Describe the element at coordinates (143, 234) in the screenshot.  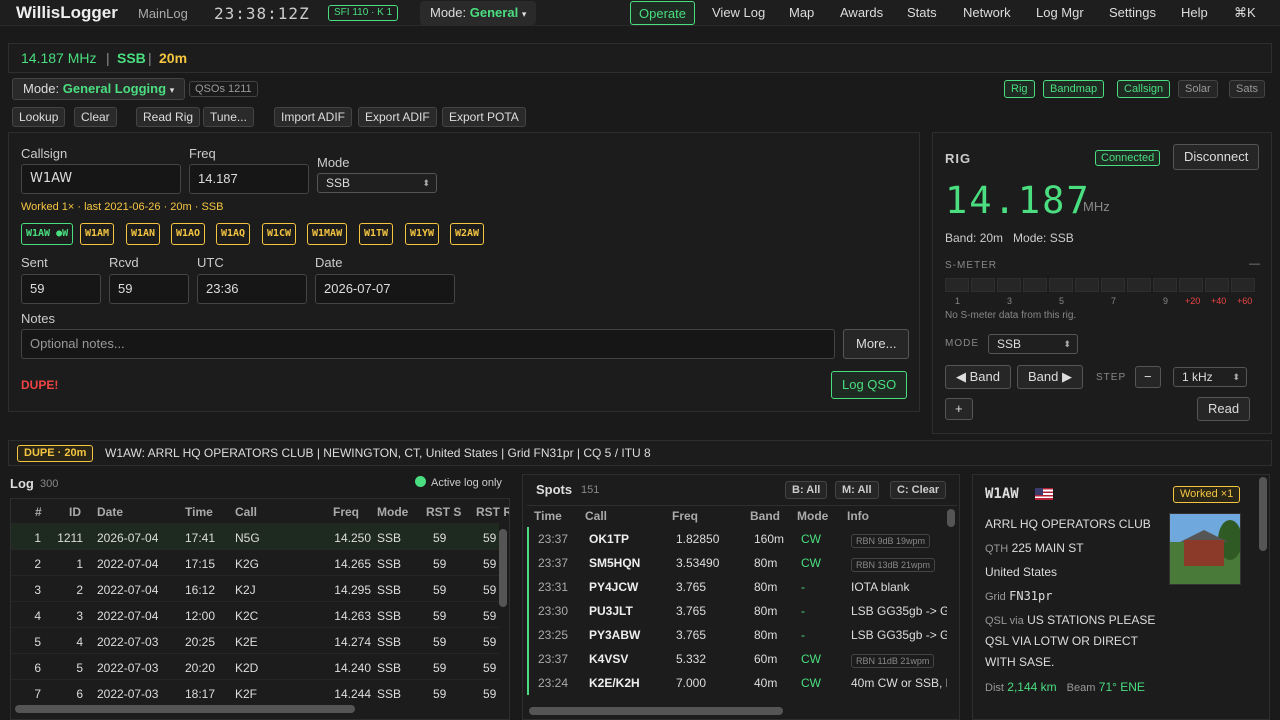
I see `partial-match-chip: W1AN` at that location.